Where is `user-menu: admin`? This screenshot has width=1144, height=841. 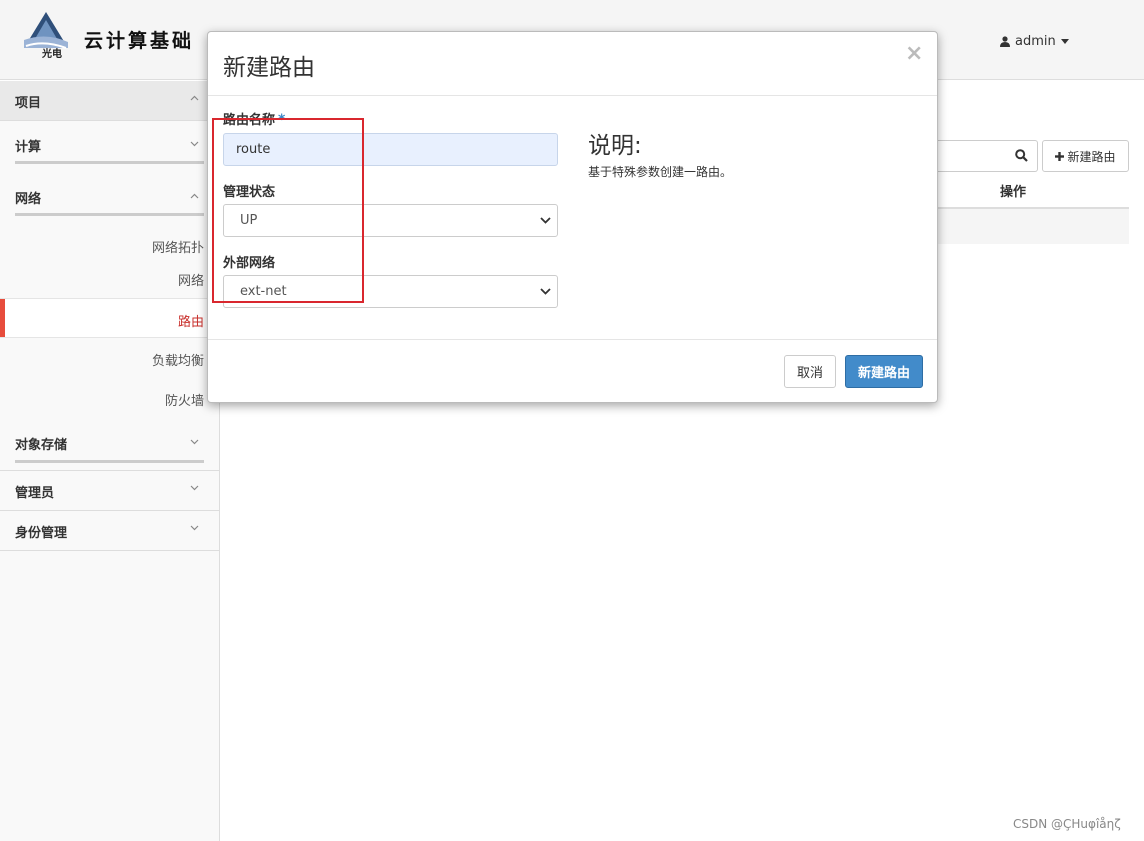 user-menu: admin is located at coordinates (1034, 41).